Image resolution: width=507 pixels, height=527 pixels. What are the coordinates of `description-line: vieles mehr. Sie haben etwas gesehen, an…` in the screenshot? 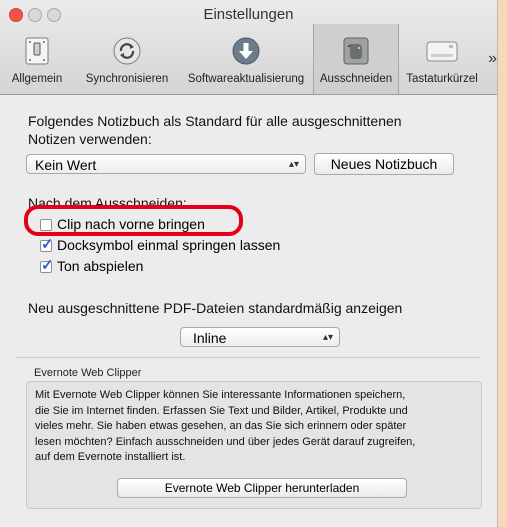 It's located at (221, 426).